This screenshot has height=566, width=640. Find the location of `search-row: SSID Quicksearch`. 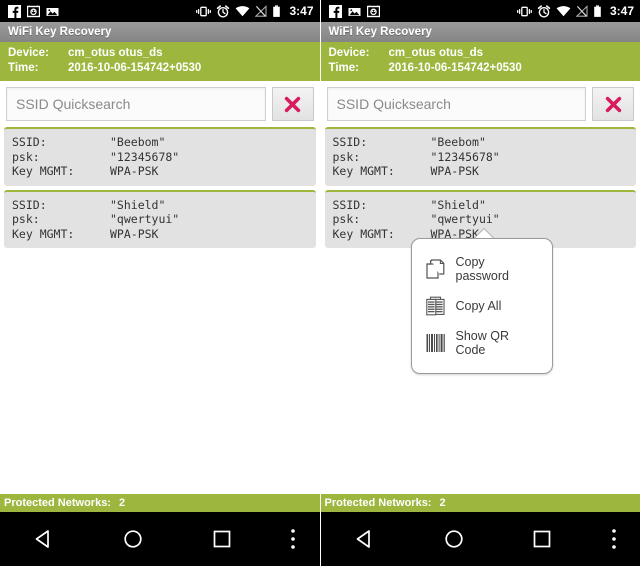

search-row: SSID Quicksearch is located at coordinates (160, 104).